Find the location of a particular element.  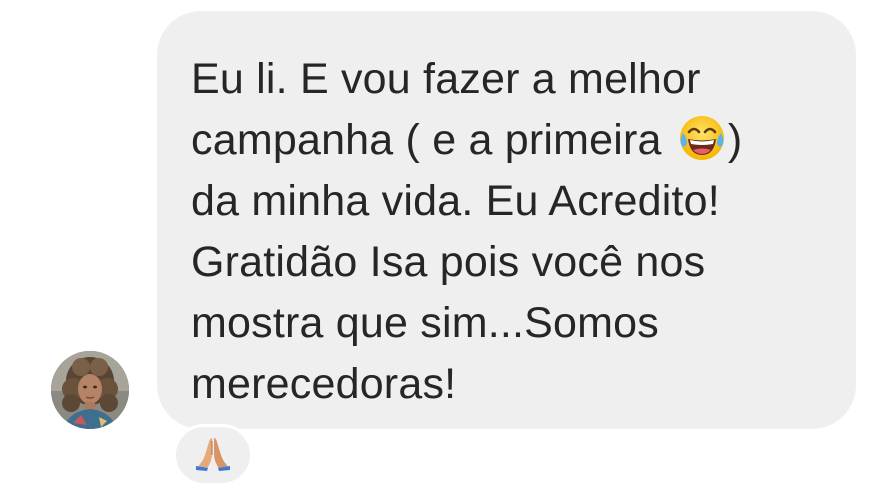

message-line: campanha ( e a primeira ) is located at coordinates (523, 140).